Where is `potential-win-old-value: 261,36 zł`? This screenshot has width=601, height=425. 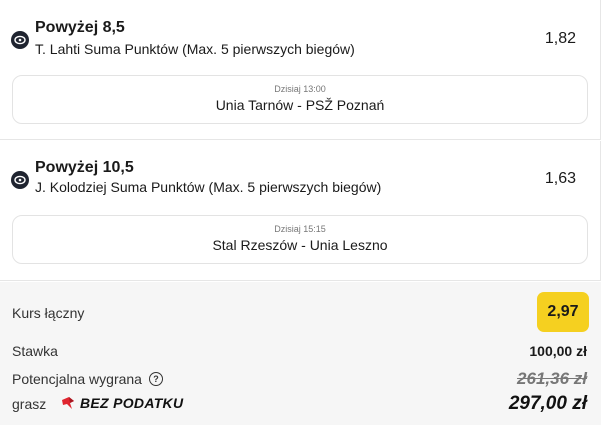
potential-win-old-value: 261,36 zł is located at coordinates (552, 378).